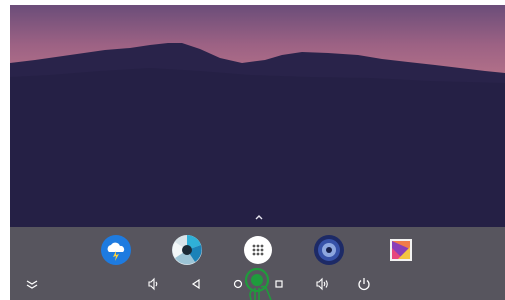  I want to click on navigation-bar, so click(257, 285).